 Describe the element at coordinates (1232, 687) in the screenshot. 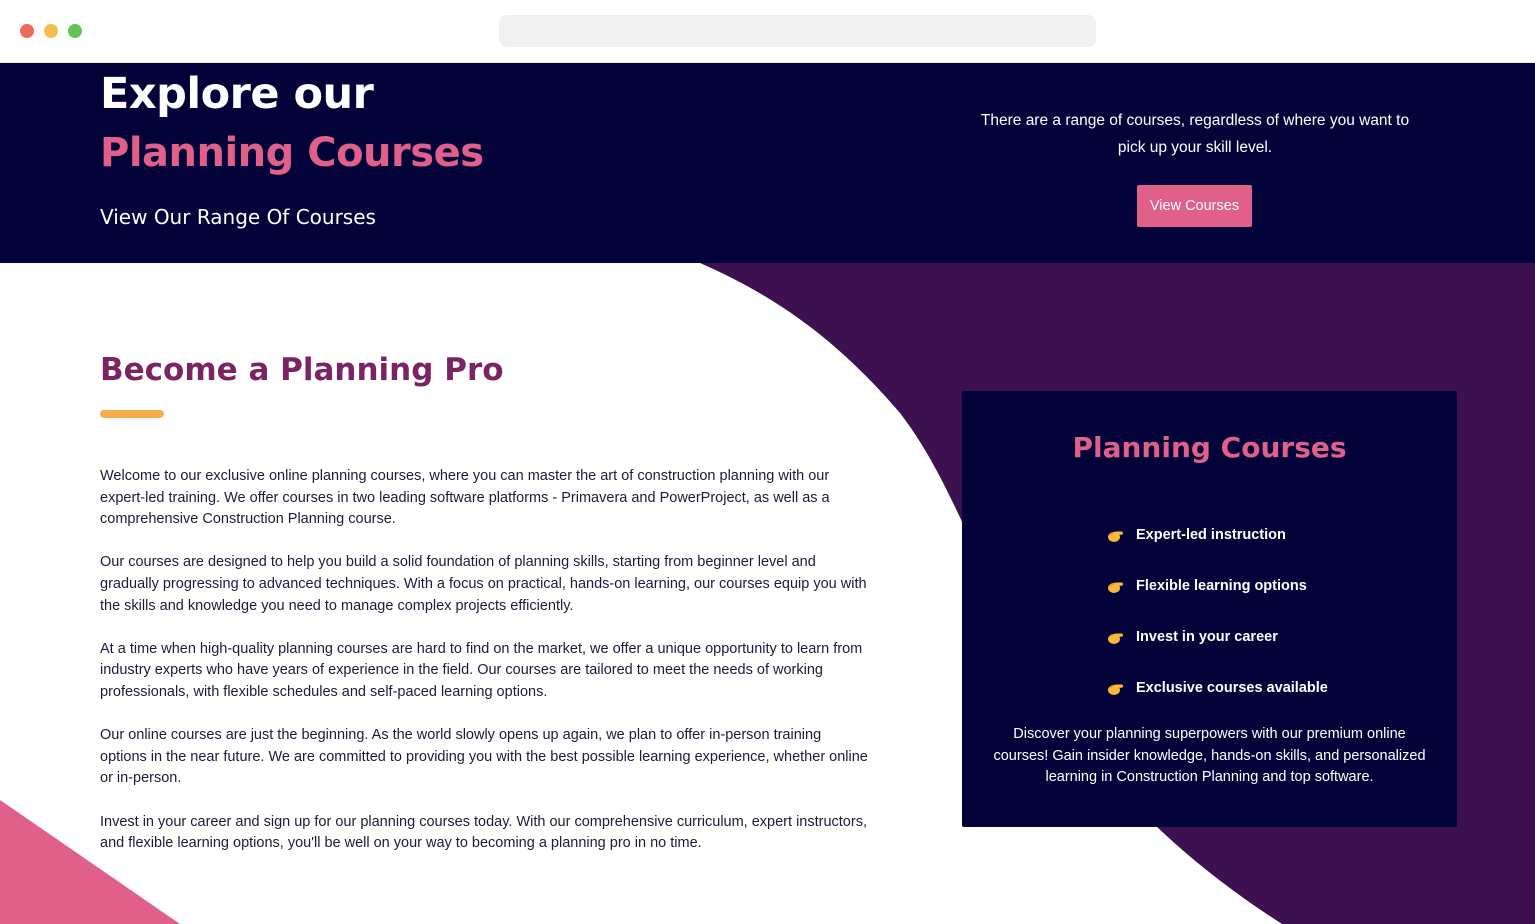

I see `feature-label: Exclusive courses available` at that location.